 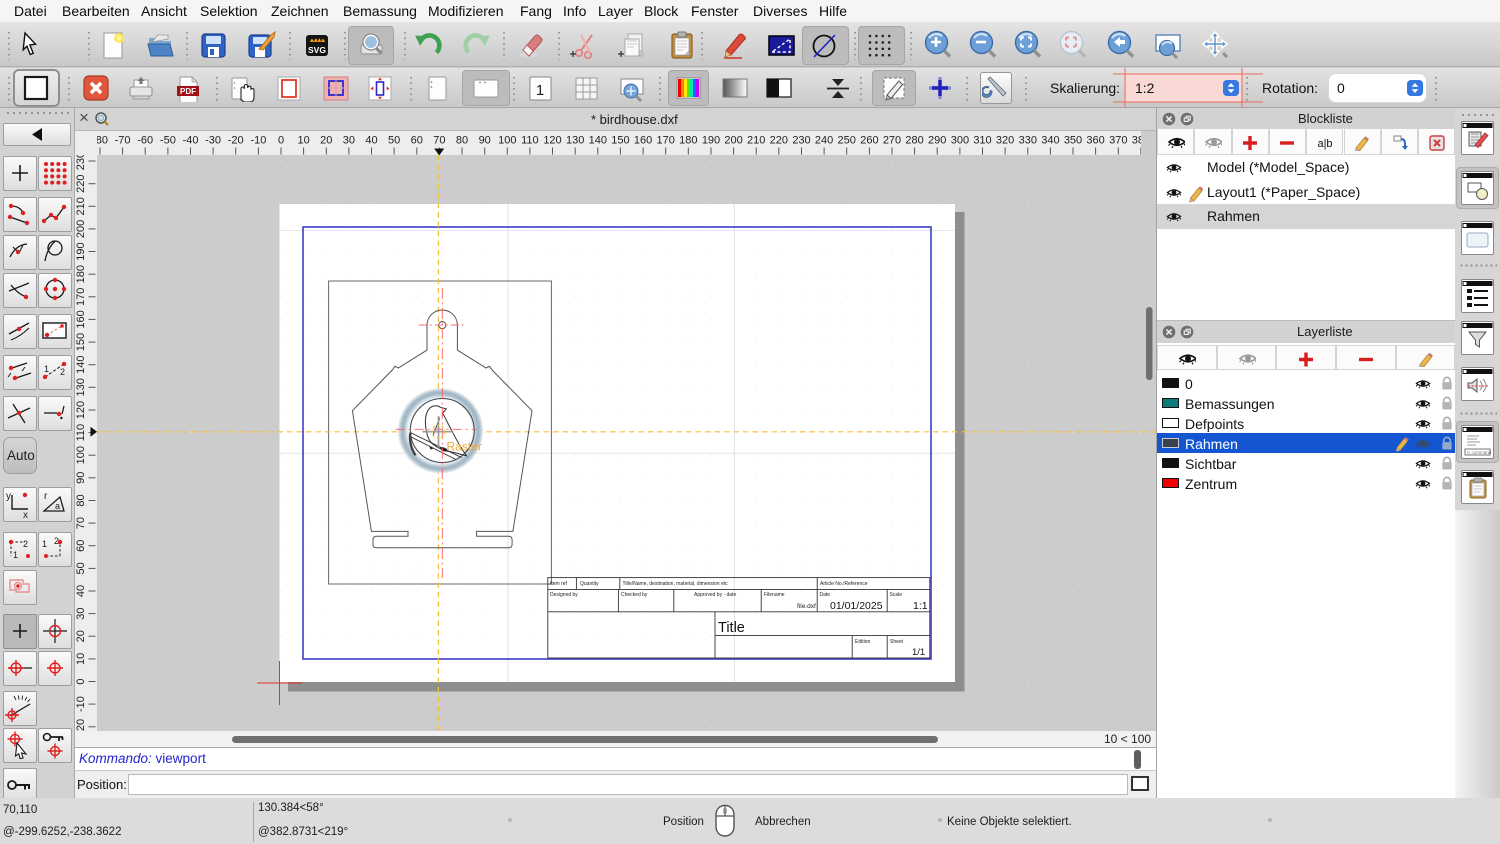 What do you see at coordinates (920, 606) in the screenshot?
I see `svg-text: 1:1` at bounding box center [920, 606].